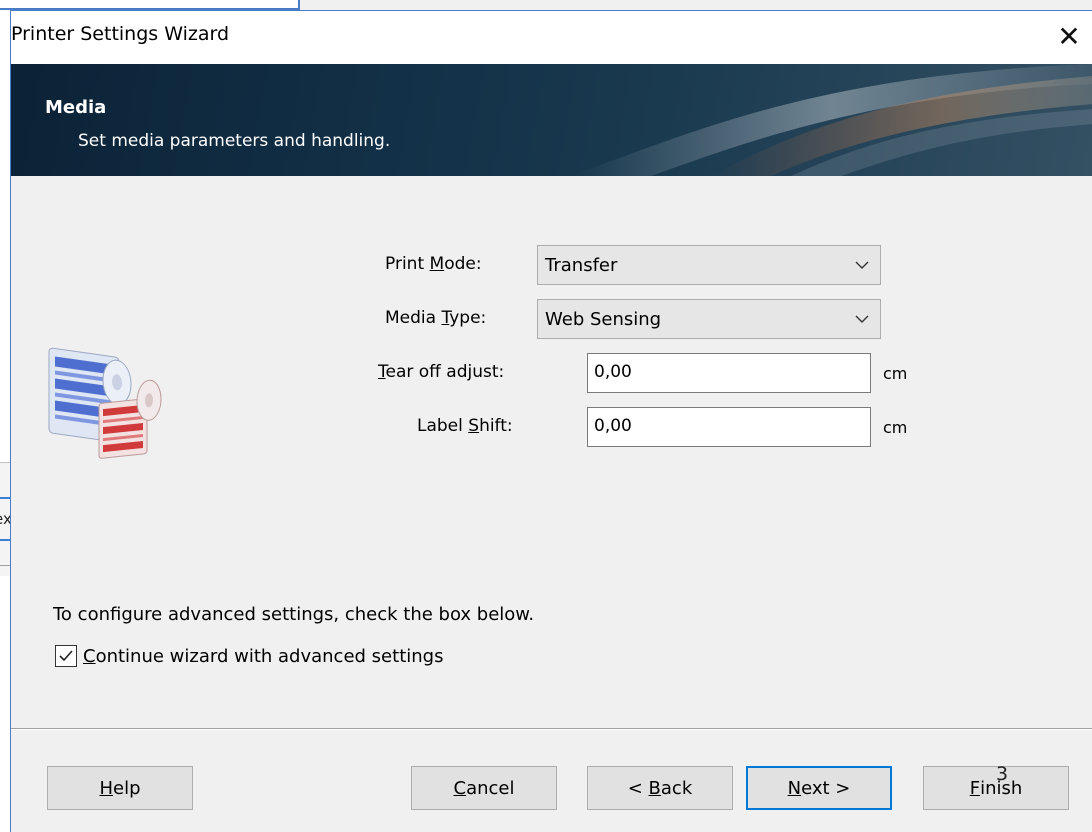 This screenshot has height=832, width=1092. I want to click on next-button: Next >, so click(819, 788).